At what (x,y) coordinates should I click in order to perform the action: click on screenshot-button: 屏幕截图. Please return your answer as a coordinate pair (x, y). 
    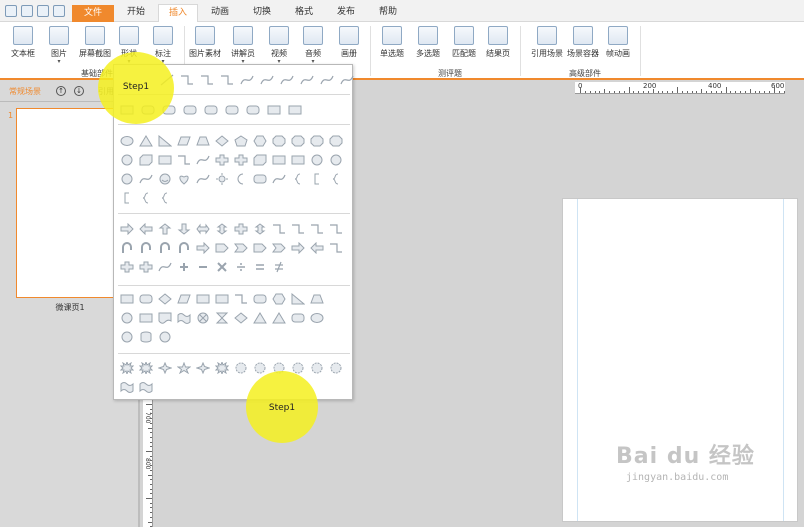
    Looking at the image, I should click on (95, 42).